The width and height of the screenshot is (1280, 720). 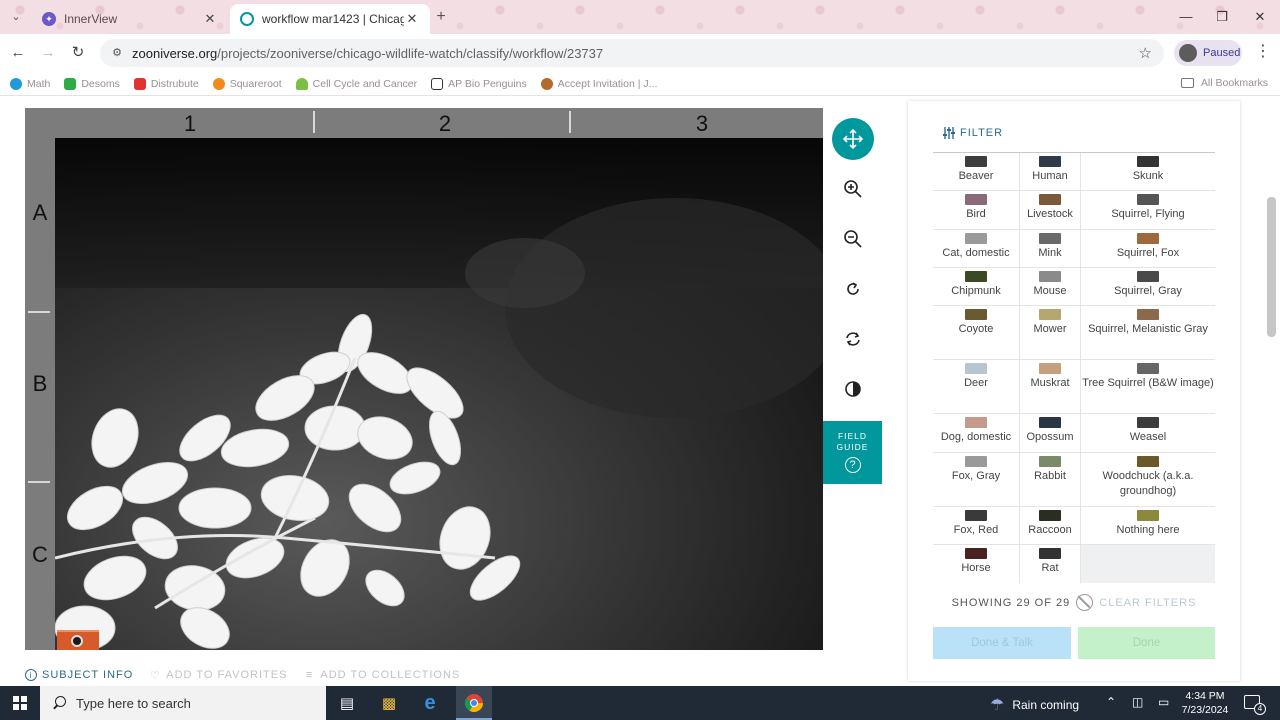 What do you see at coordinates (853, 139) in the screenshot?
I see `move-tool-button` at bounding box center [853, 139].